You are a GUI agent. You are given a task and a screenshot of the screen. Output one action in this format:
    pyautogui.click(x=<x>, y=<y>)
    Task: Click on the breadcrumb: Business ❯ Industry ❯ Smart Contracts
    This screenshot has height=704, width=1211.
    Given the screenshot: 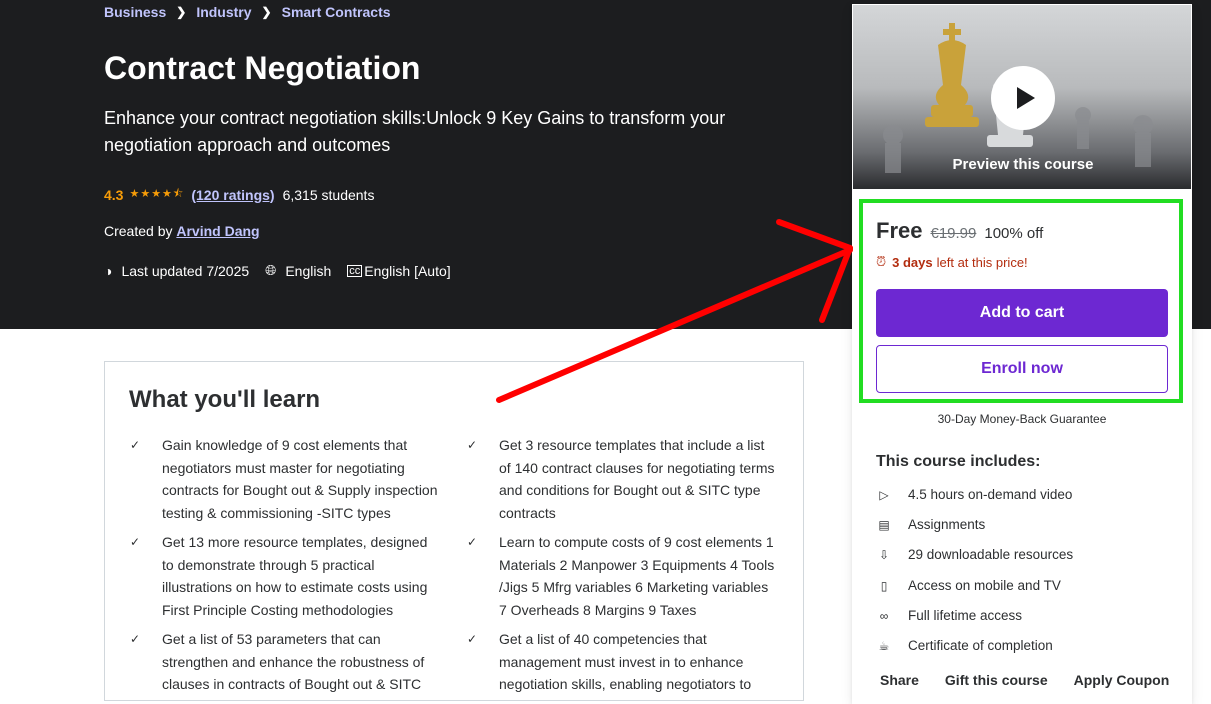 What is the action you would take?
    pyautogui.click(x=247, y=12)
    